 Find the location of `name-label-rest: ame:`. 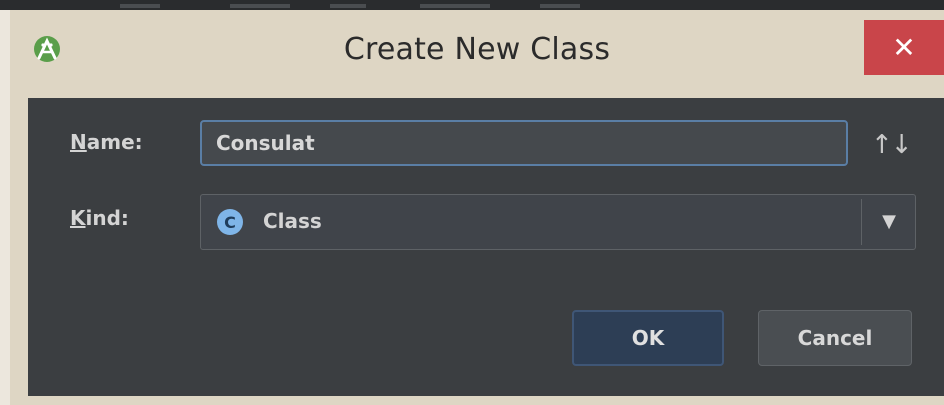

name-label-rest: ame: is located at coordinates (114, 142).